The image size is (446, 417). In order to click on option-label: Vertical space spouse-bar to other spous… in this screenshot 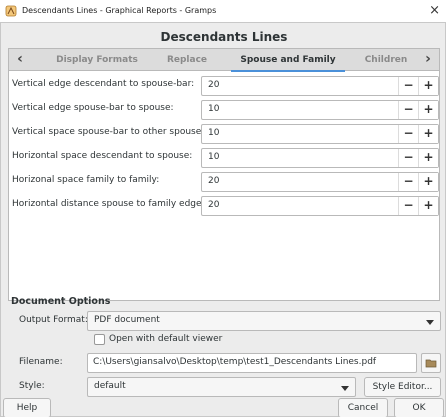, I will do `click(108, 132)`.